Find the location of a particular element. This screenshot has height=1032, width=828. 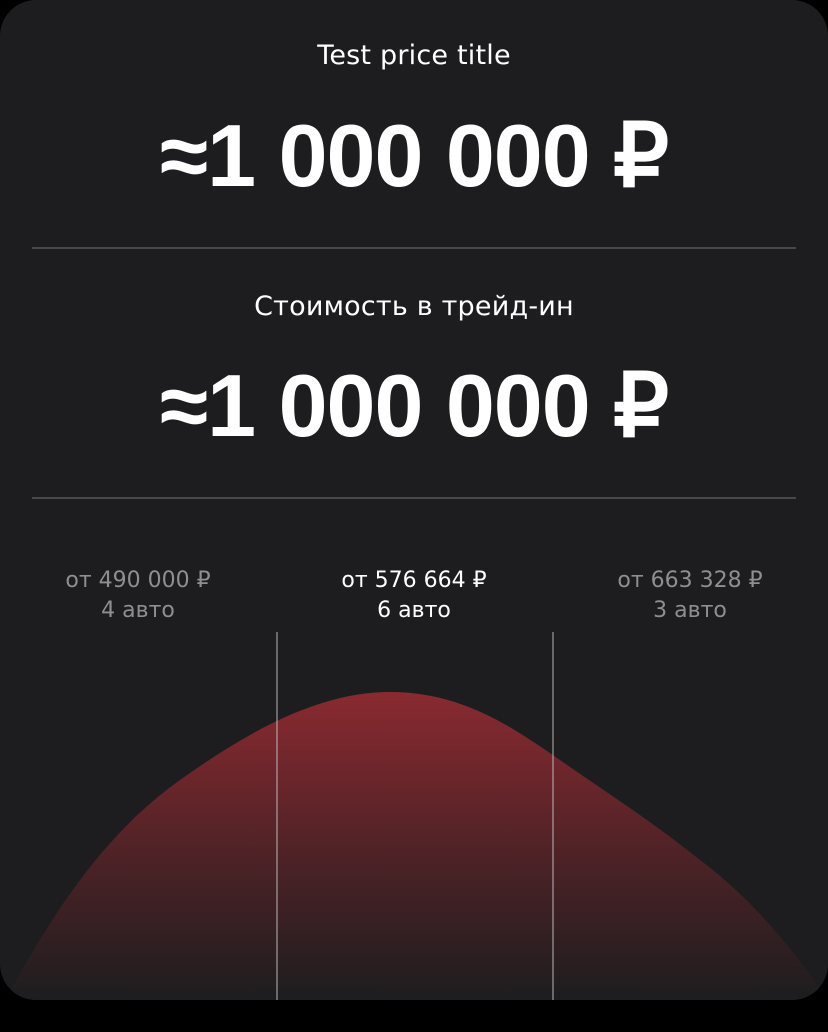

price-title: Test price title is located at coordinates (414, 55).